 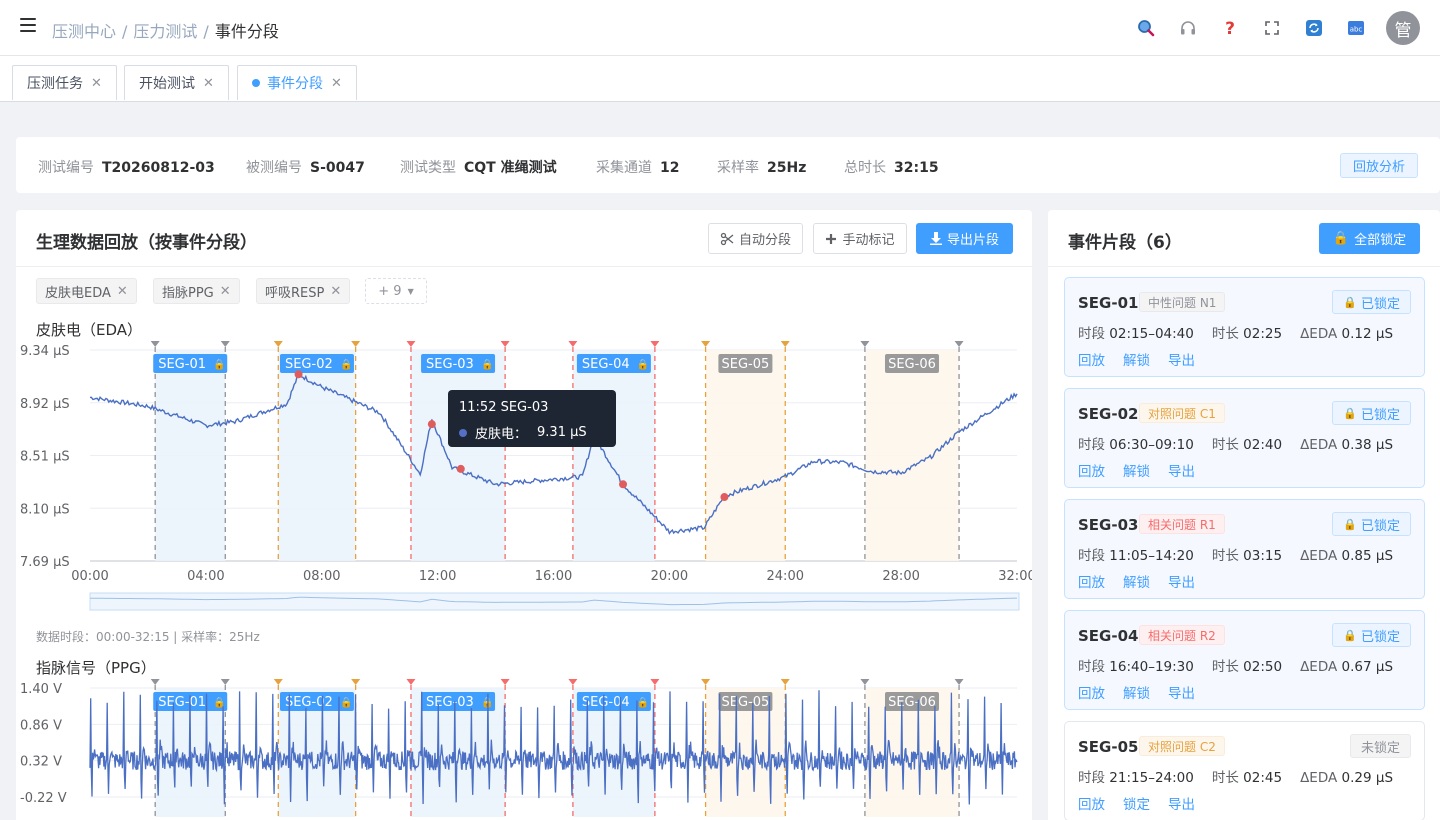 What do you see at coordinates (256, 83) in the screenshot?
I see `active-dot-icon` at bounding box center [256, 83].